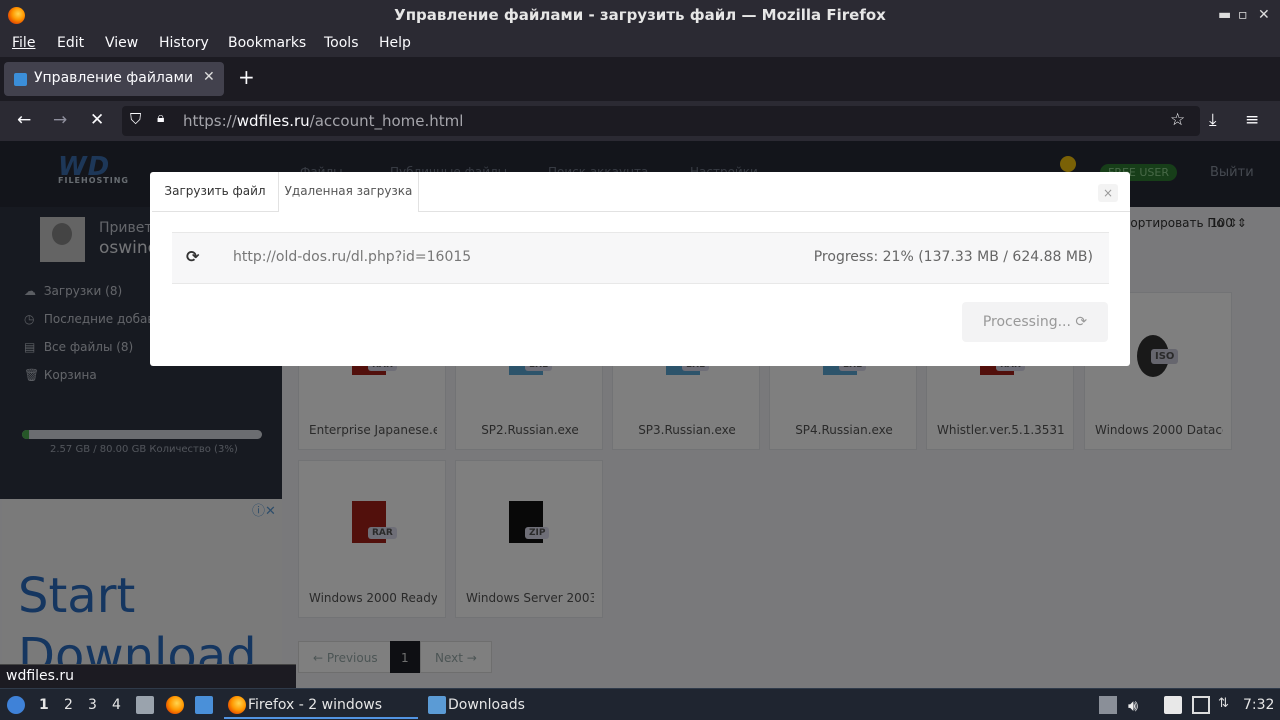  Describe the element at coordinates (204, 705) in the screenshot. I see `desktop-launcher-icon` at that location.